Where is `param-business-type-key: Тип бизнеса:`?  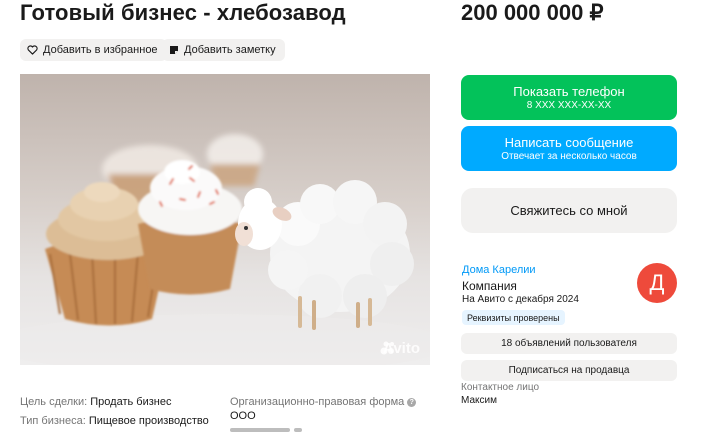
param-business-type-key: Тип бизнеса: is located at coordinates (53, 421).